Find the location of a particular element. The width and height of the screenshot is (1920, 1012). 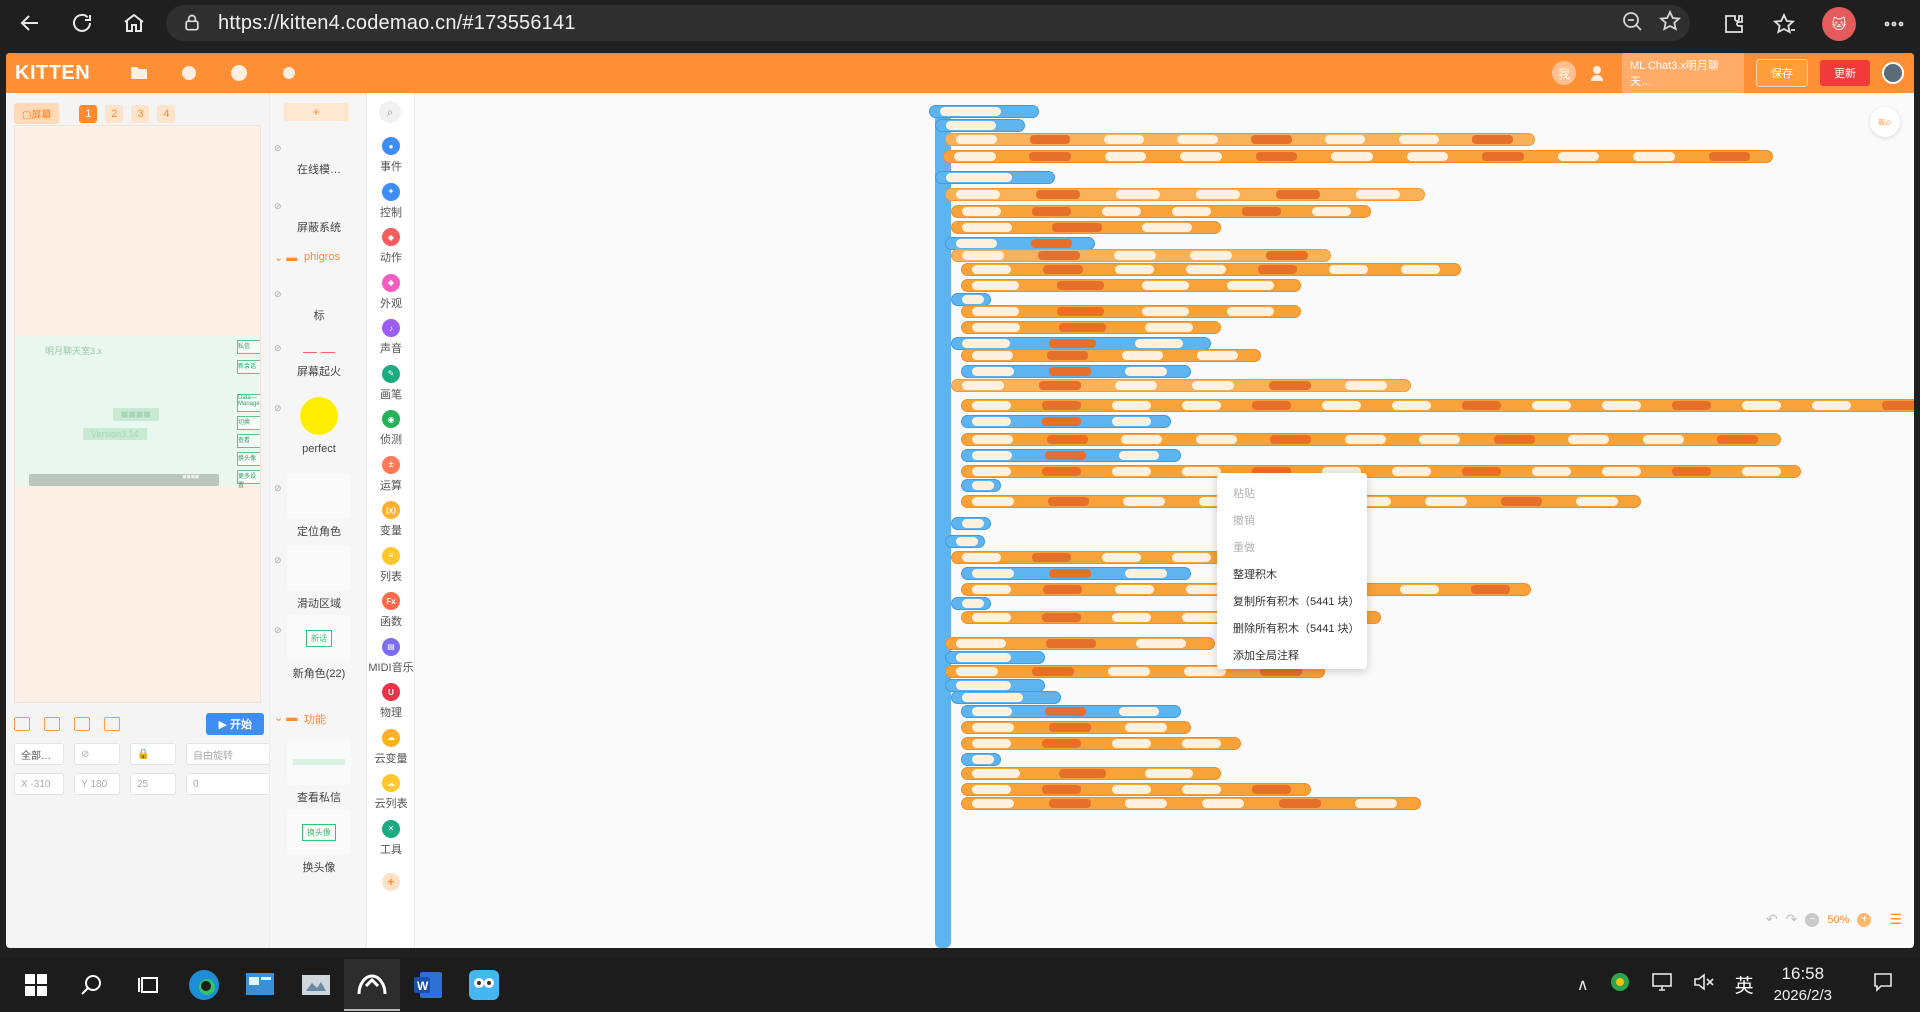

size-field: 25 is located at coordinates (153, 784).